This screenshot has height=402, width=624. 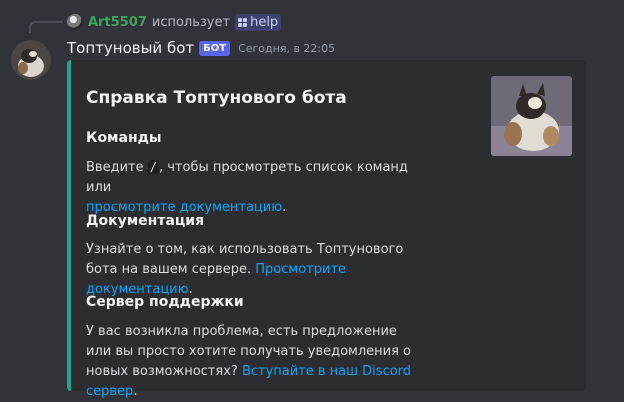 I want to click on embed-title: Справка Топтунового бота, so click(x=216, y=98).